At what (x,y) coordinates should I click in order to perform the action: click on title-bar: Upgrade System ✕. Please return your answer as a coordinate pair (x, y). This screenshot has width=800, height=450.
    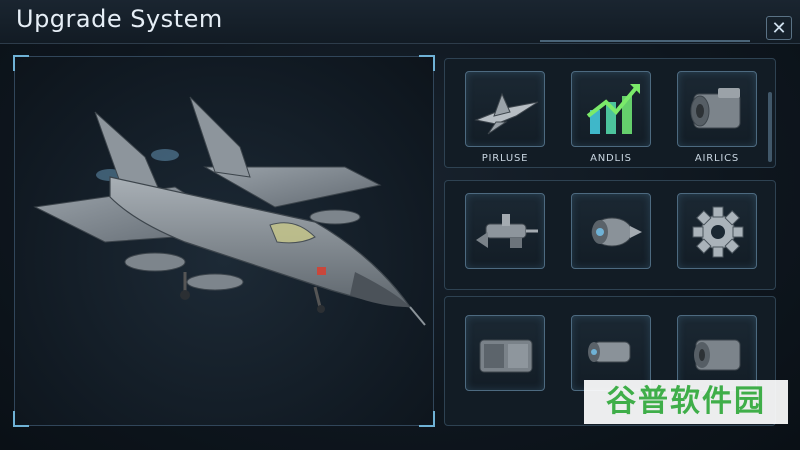
    Looking at the image, I should click on (400, 22).